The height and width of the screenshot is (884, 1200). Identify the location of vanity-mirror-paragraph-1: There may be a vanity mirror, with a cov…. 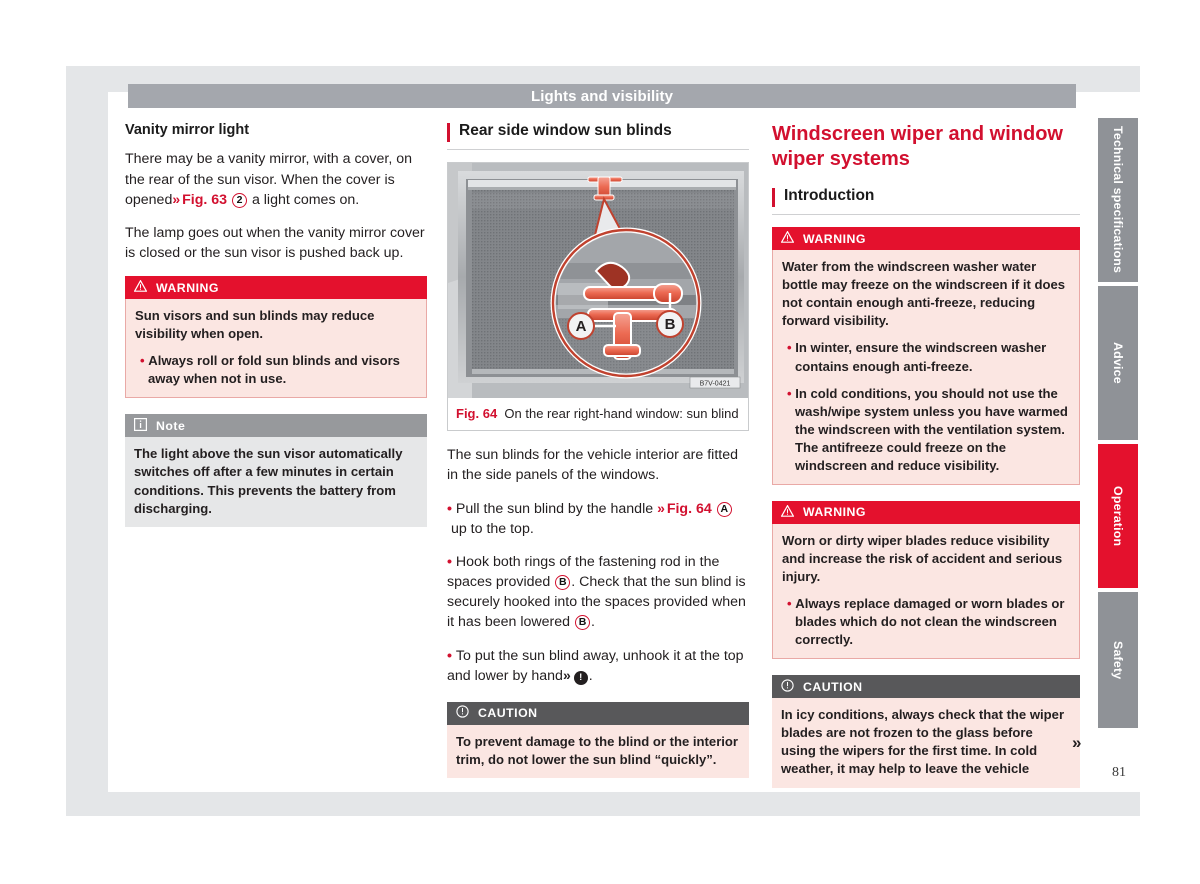
(276, 179).